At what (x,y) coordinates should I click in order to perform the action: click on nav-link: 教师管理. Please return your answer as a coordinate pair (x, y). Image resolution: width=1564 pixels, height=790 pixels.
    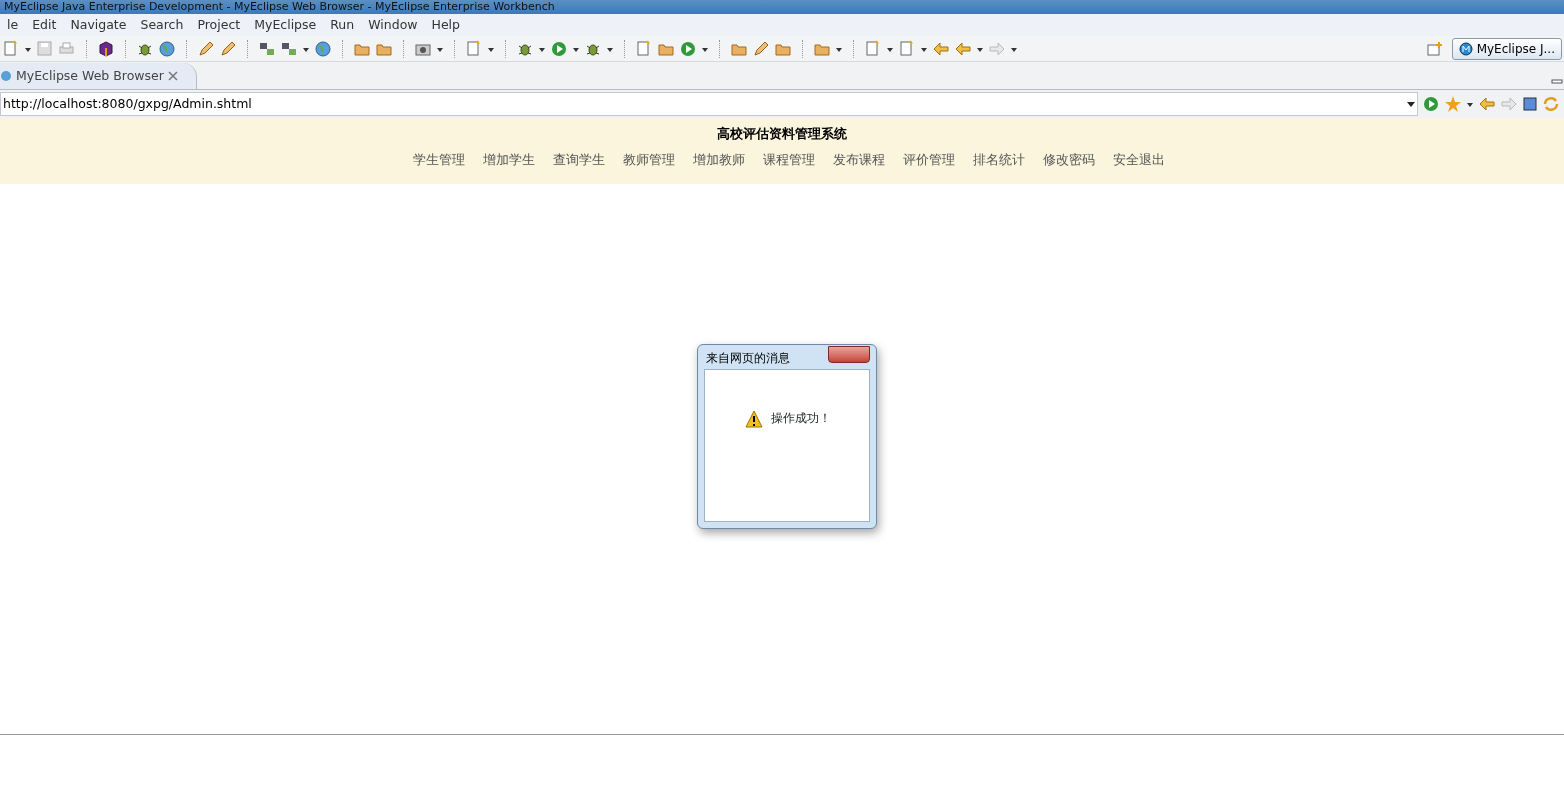
    Looking at the image, I should click on (649, 159).